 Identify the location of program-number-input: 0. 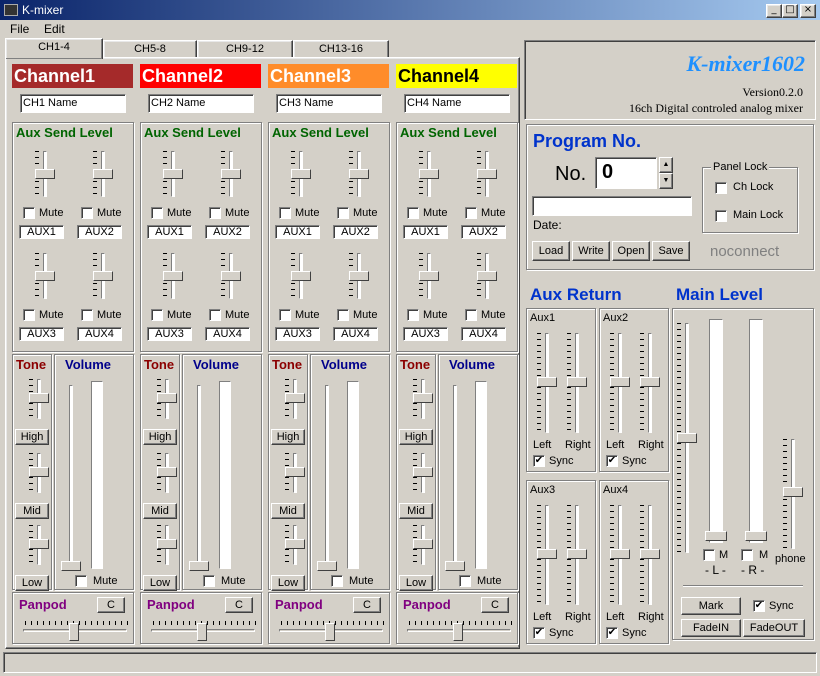
(626, 173).